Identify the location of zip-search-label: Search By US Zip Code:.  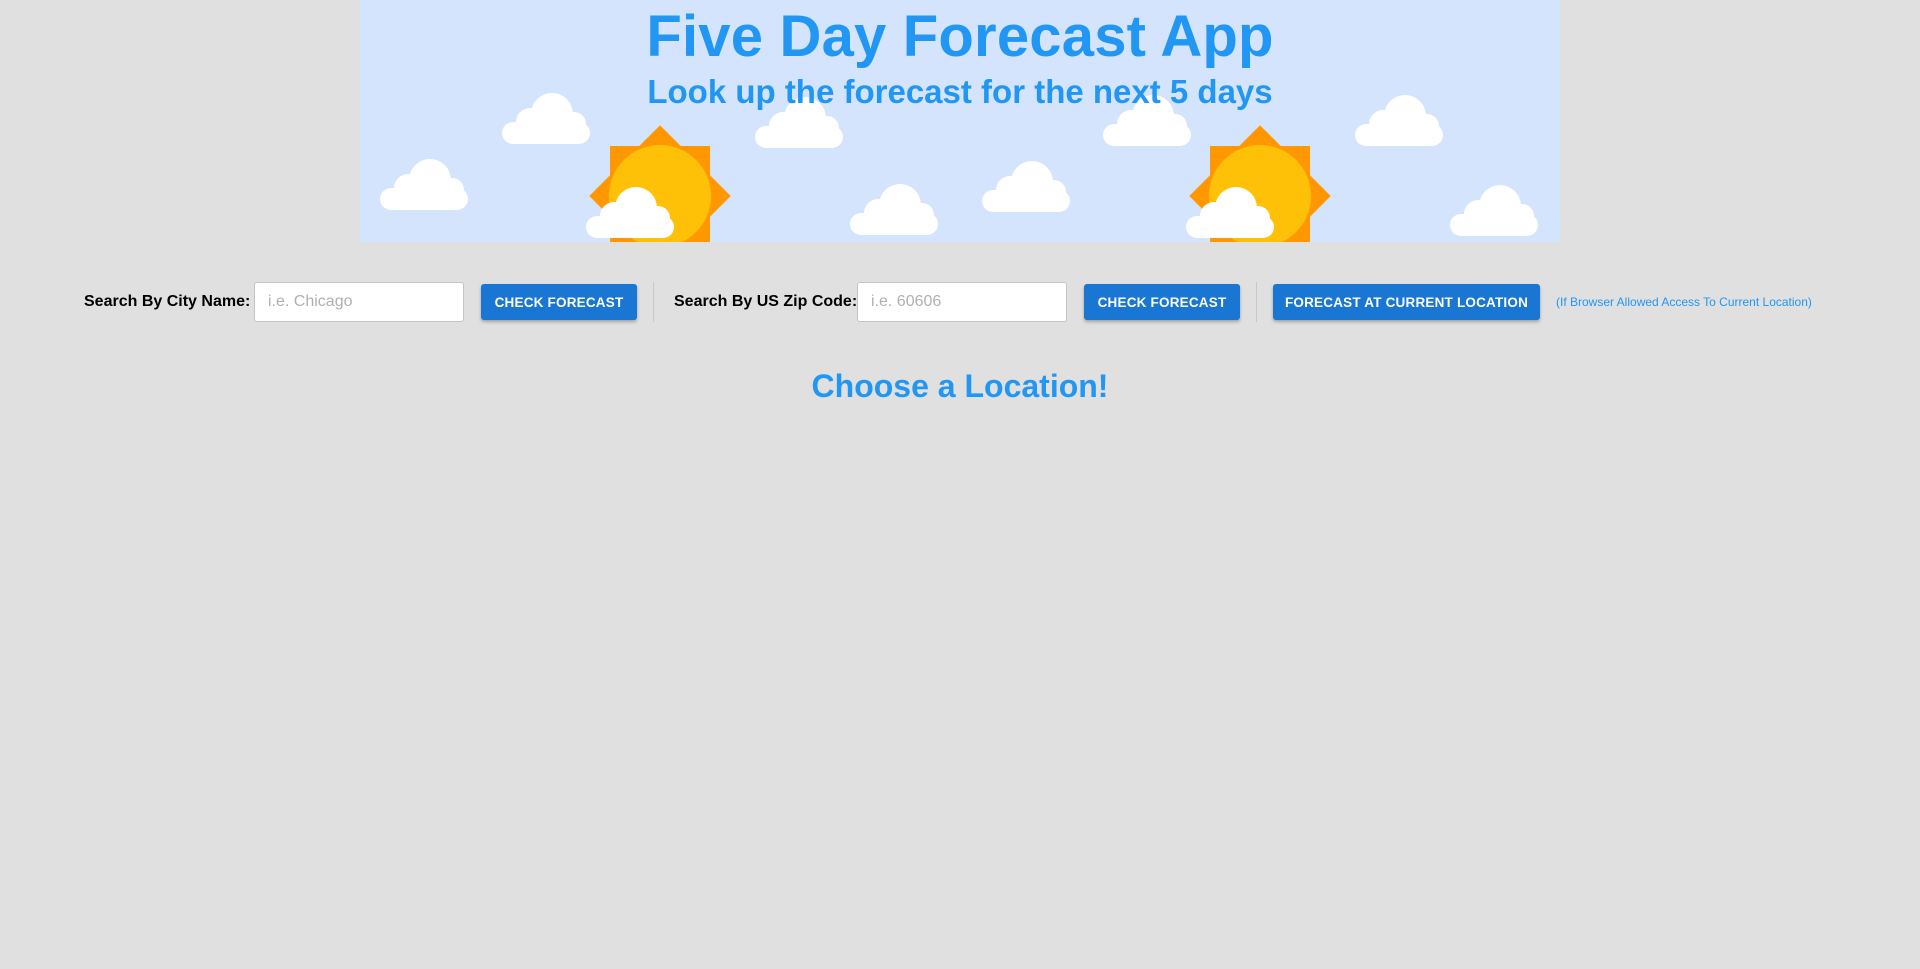
(766, 301).